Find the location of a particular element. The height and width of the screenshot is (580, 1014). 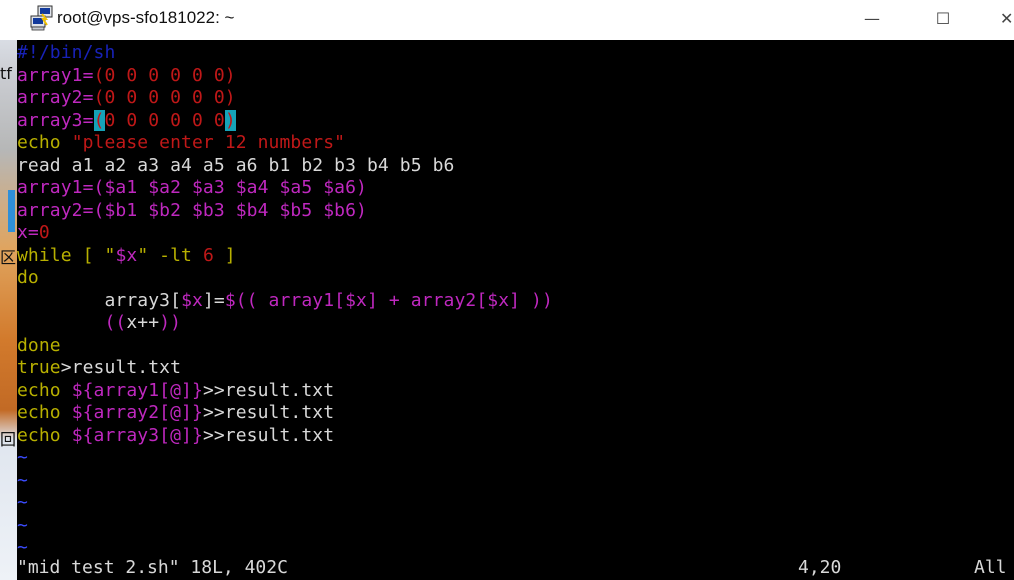

status-cursor-position: 4,20 is located at coordinates (820, 567).